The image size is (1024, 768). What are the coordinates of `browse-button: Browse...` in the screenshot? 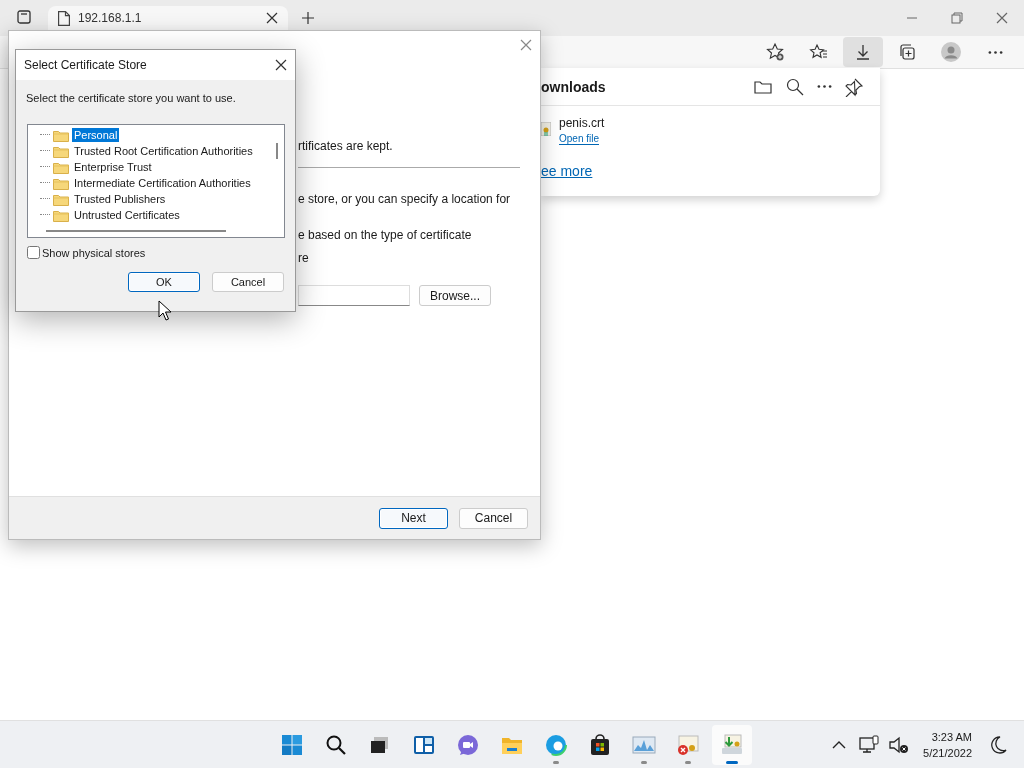 It's located at (455, 295).